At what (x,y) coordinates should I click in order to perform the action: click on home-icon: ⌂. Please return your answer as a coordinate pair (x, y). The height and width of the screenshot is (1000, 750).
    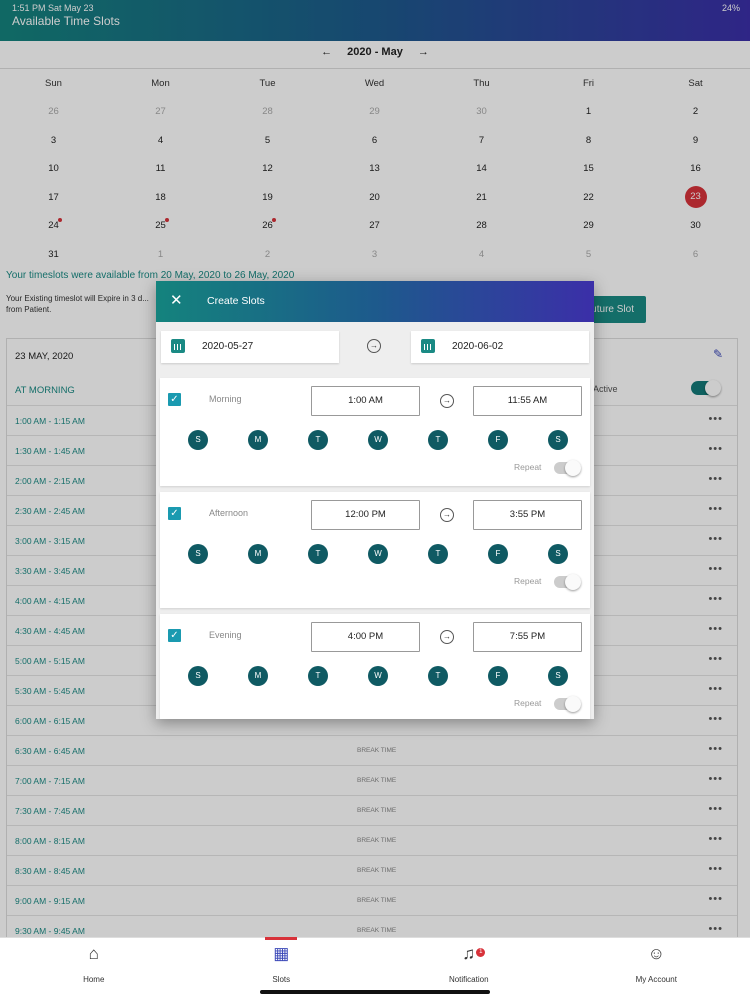
    Looking at the image, I should click on (93, 953).